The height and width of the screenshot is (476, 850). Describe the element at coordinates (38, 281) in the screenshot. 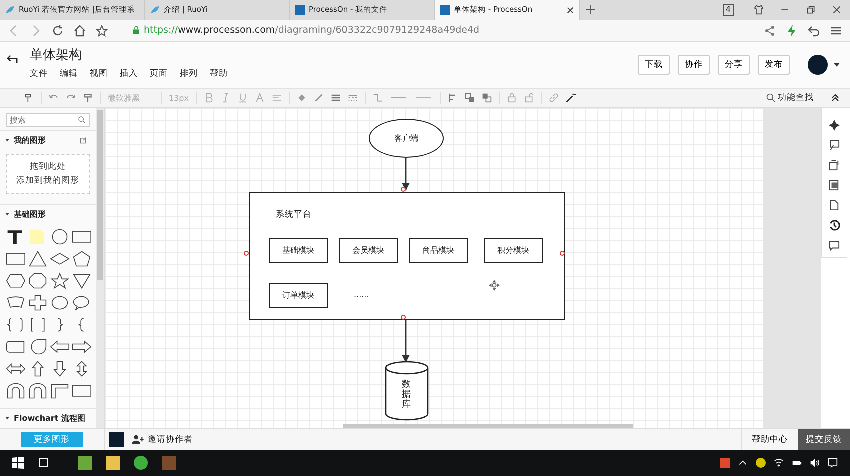

I see `octa-shape-icon` at that location.